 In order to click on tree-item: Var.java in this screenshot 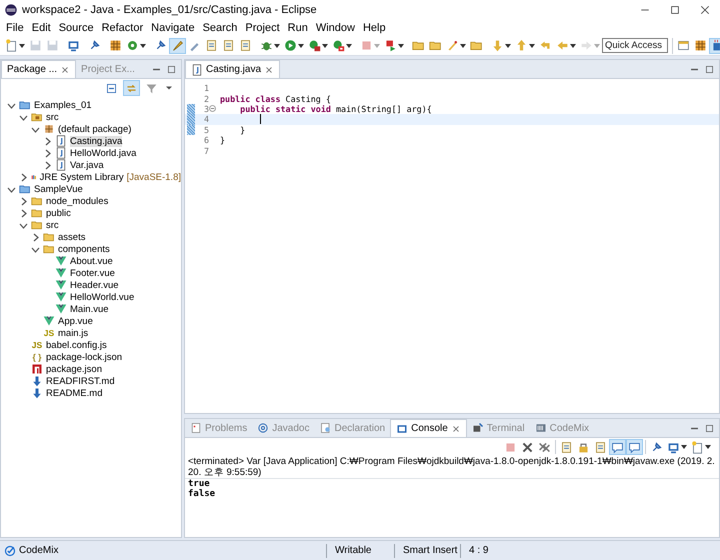, I will do `click(87, 165)`.